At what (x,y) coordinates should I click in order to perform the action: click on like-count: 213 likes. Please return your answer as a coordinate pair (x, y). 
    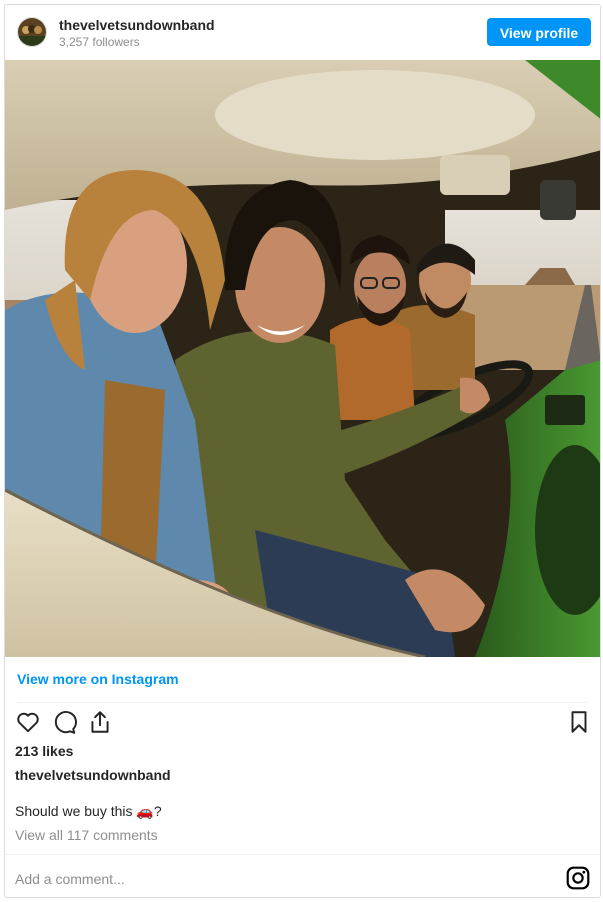
    Looking at the image, I should click on (44, 751).